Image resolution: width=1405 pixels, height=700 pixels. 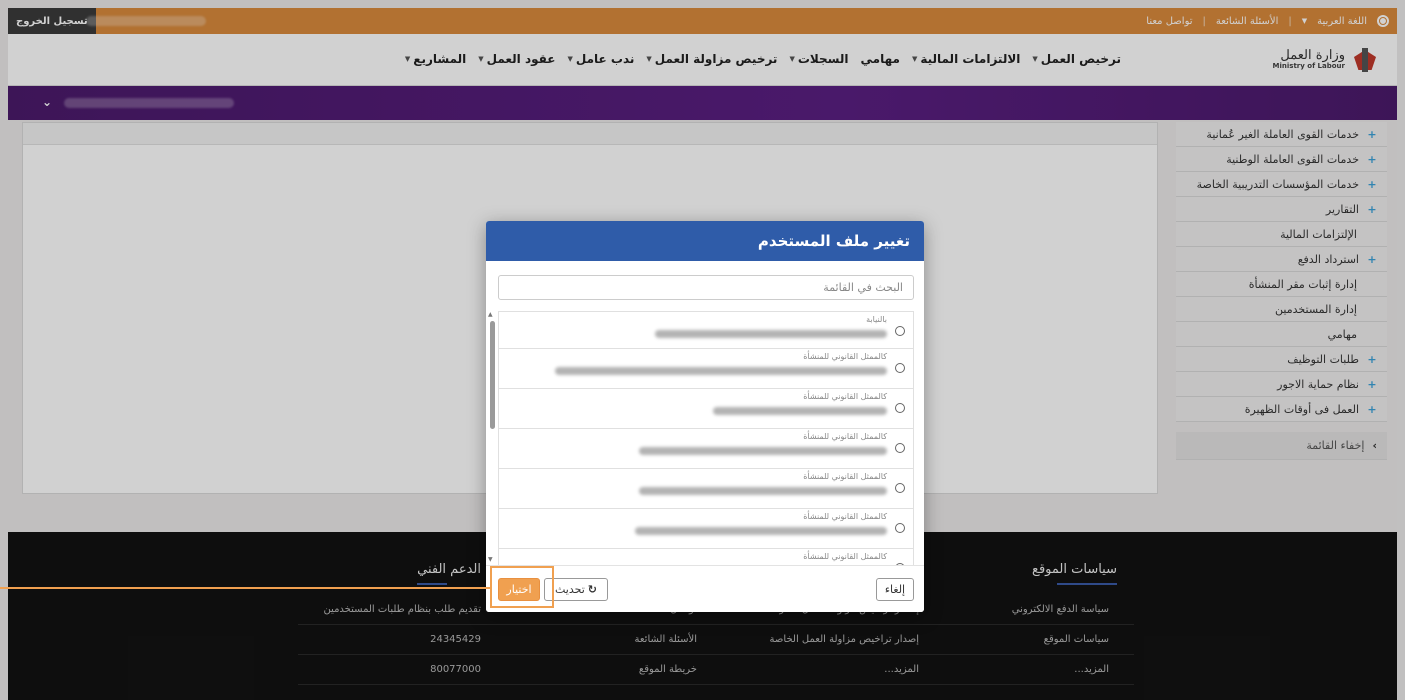 I want to click on refresh-label: تحديث, so click(x=569, y=589).